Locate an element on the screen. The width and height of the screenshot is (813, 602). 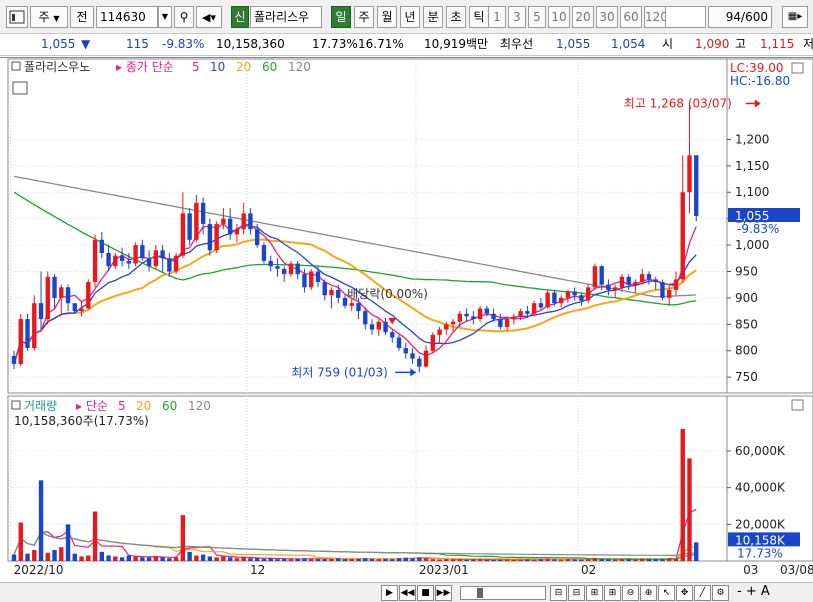
low-annotation: 최저 759 (01/03) is located at coordinates (339, 372).